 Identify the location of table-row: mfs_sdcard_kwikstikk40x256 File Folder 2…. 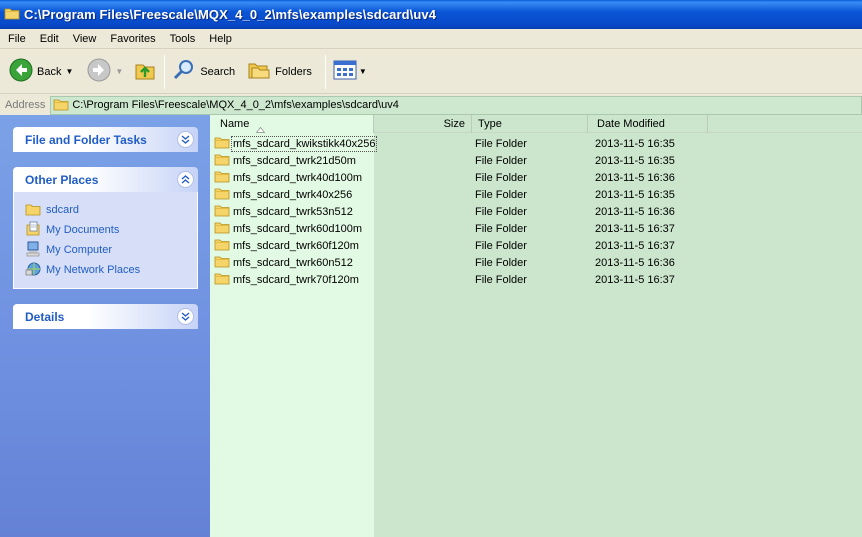
(536, 143).